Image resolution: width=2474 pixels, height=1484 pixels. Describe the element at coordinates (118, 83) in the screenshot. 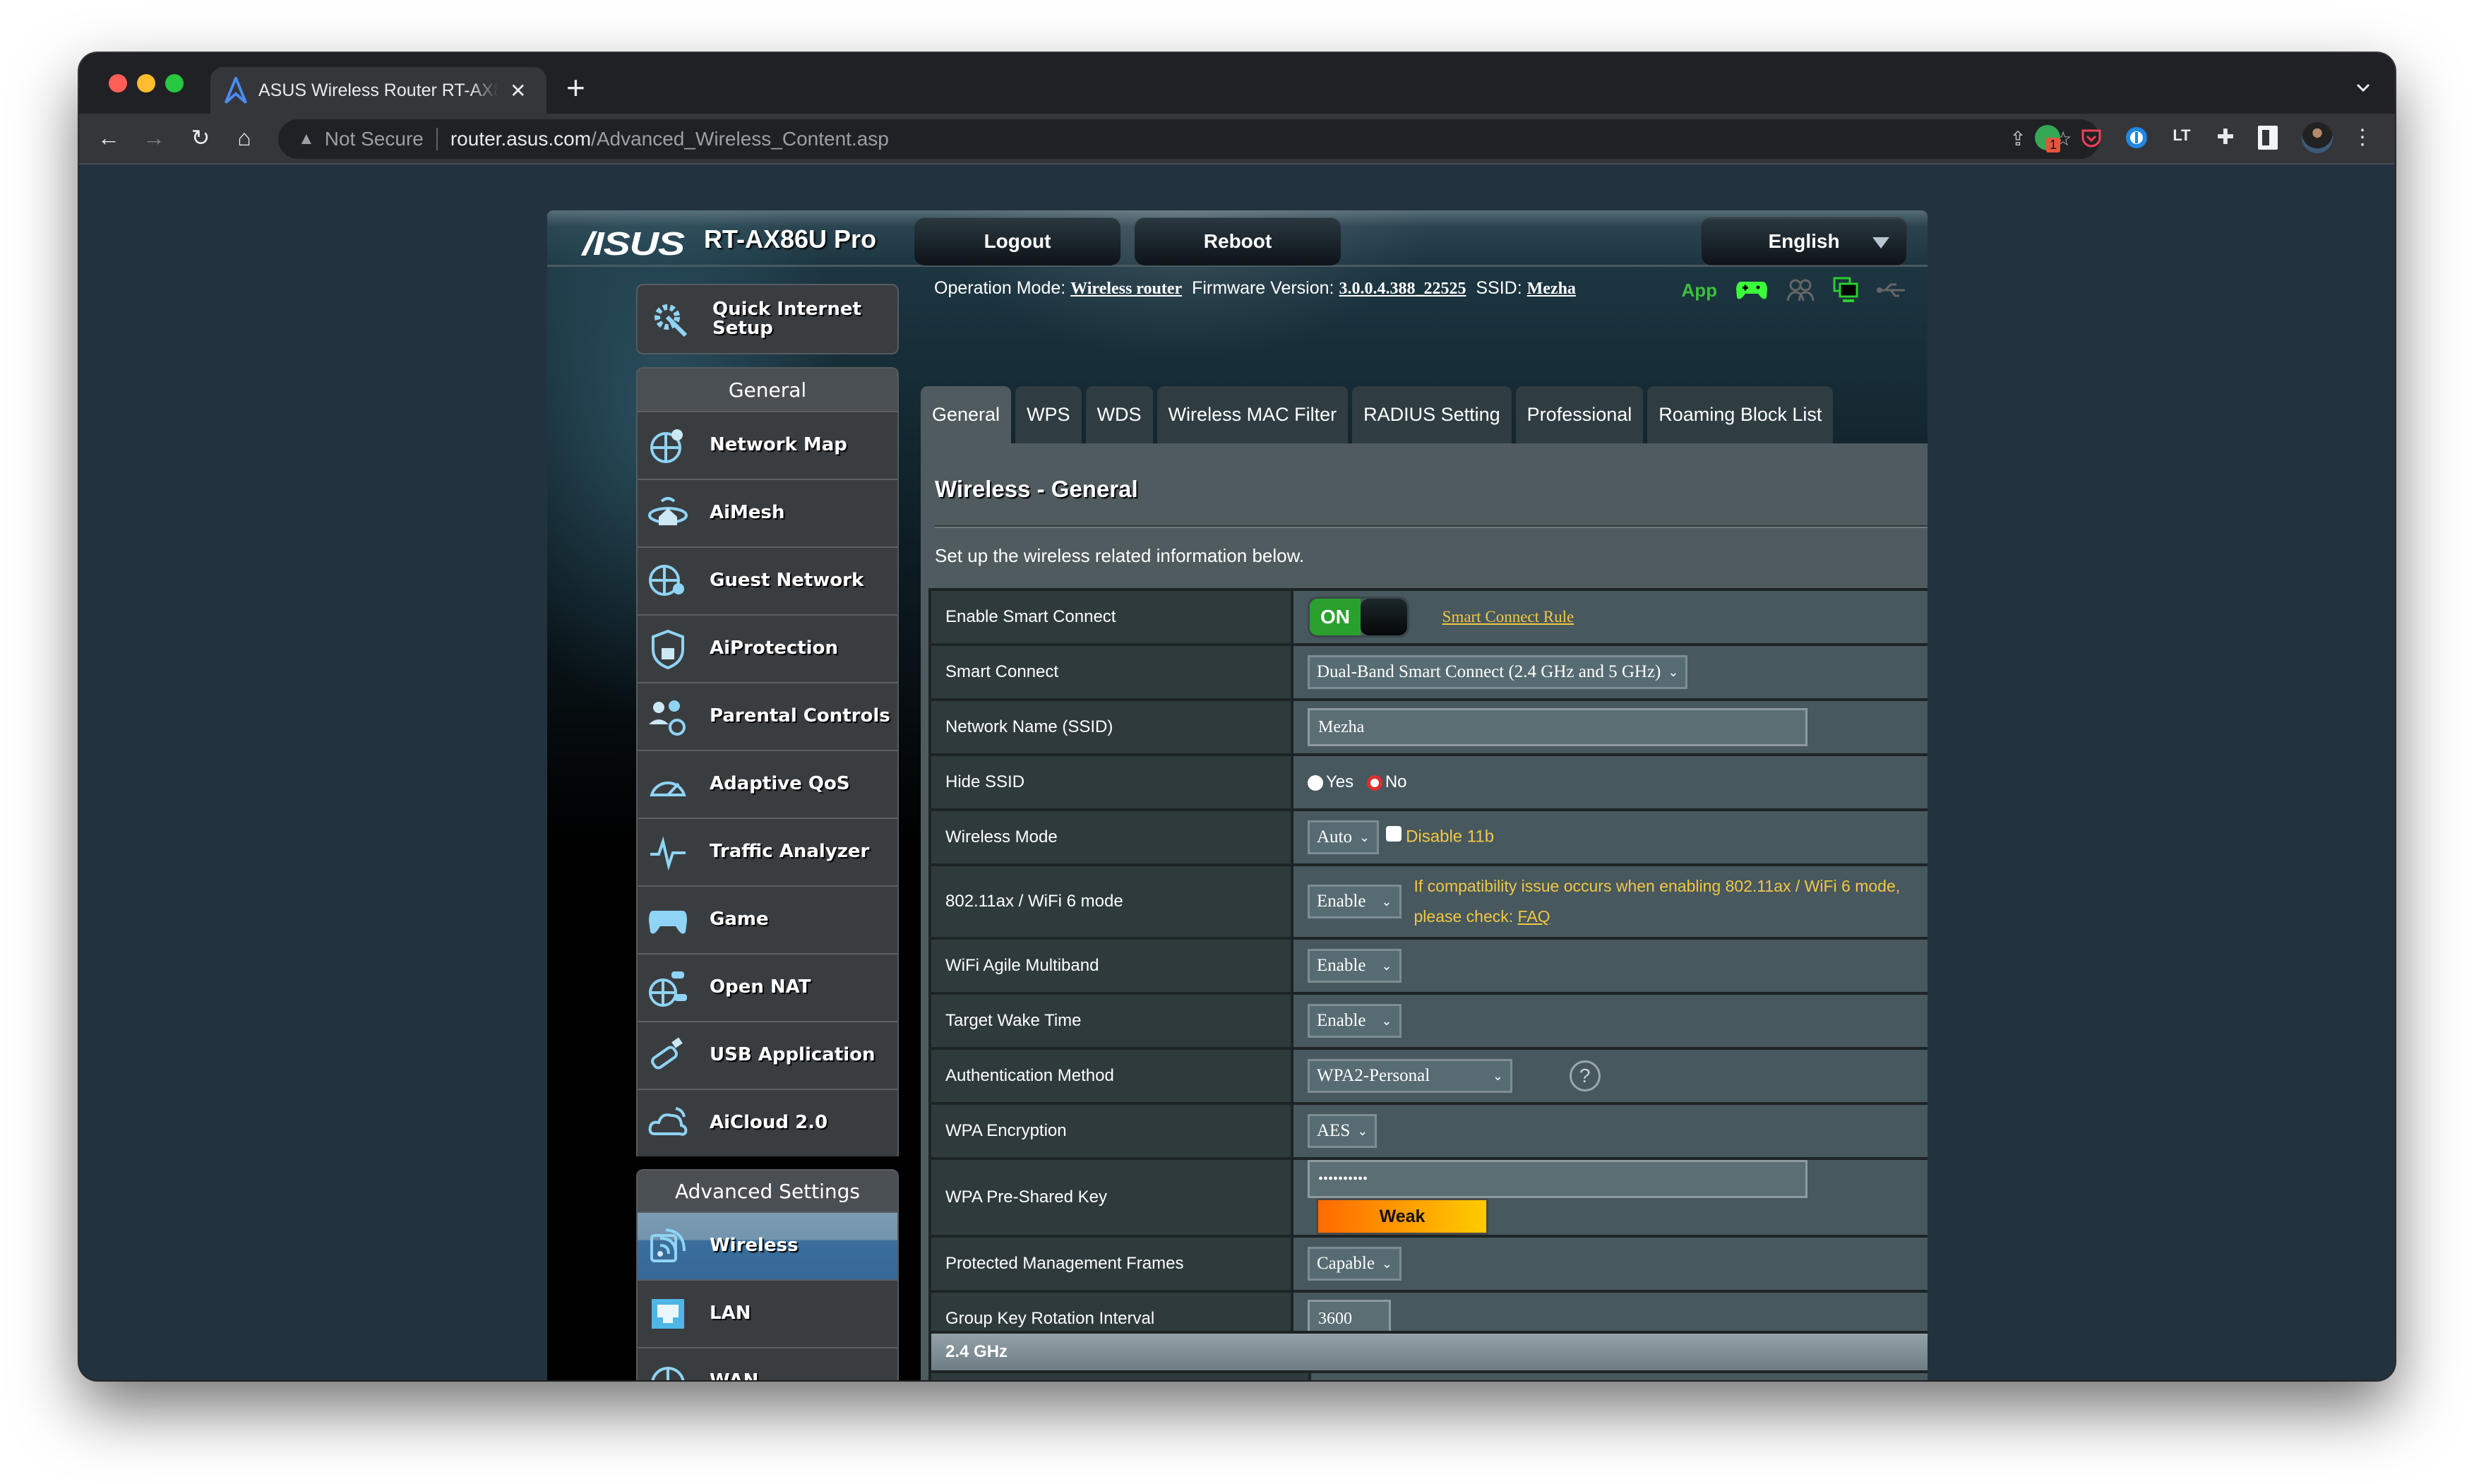

I see `close-window-button` at that location.